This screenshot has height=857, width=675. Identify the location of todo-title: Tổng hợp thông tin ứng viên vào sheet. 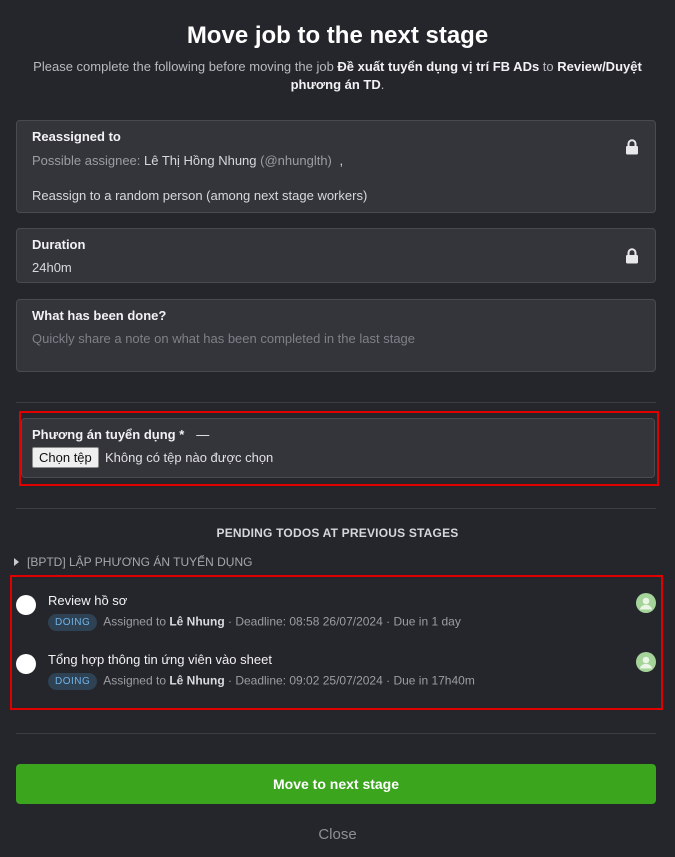
(160, 659).